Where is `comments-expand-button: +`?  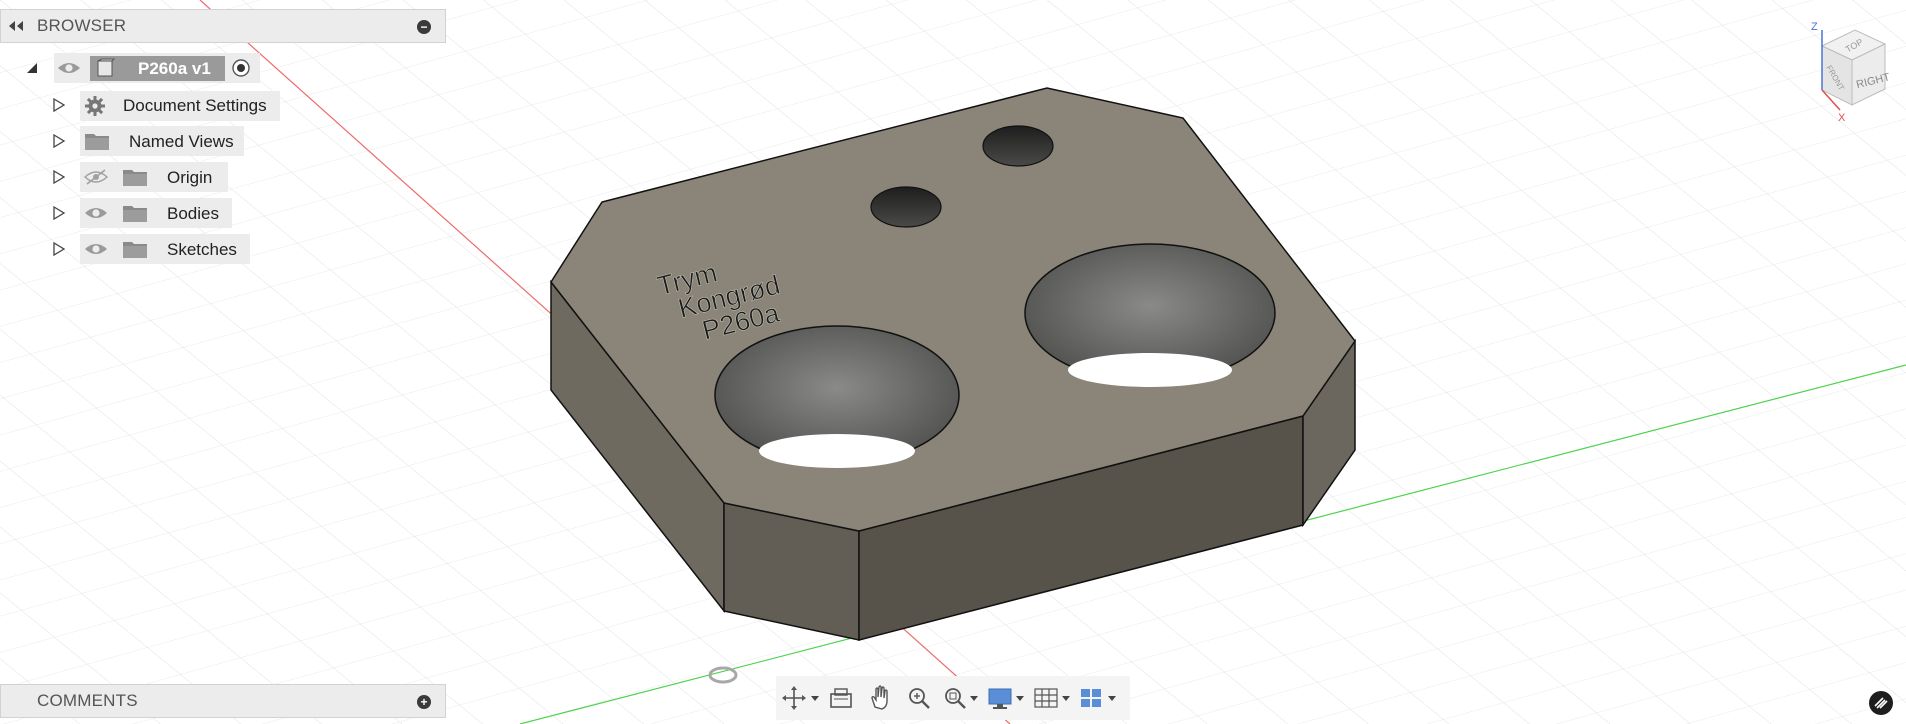
comments-expand-button: + is located at coordinates (424, 702).